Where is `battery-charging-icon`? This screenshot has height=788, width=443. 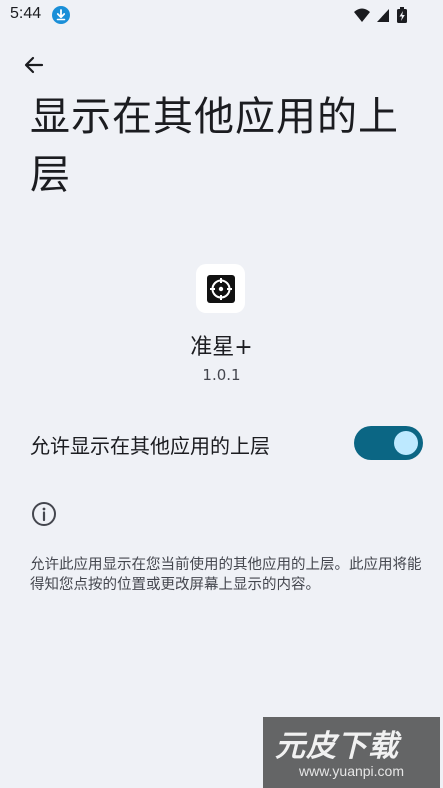 battery-charging-icon is located at coordinates (402, 15).